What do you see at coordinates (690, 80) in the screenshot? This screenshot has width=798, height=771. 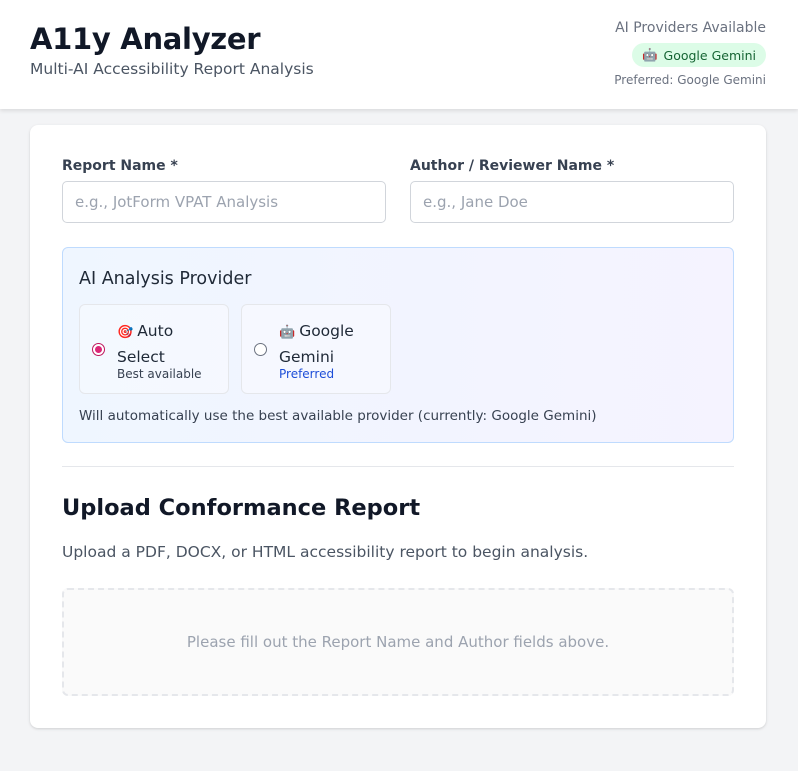 I see `preferred-provider-text: Preferred: Google Gemini` at bounding box center [690, 80].